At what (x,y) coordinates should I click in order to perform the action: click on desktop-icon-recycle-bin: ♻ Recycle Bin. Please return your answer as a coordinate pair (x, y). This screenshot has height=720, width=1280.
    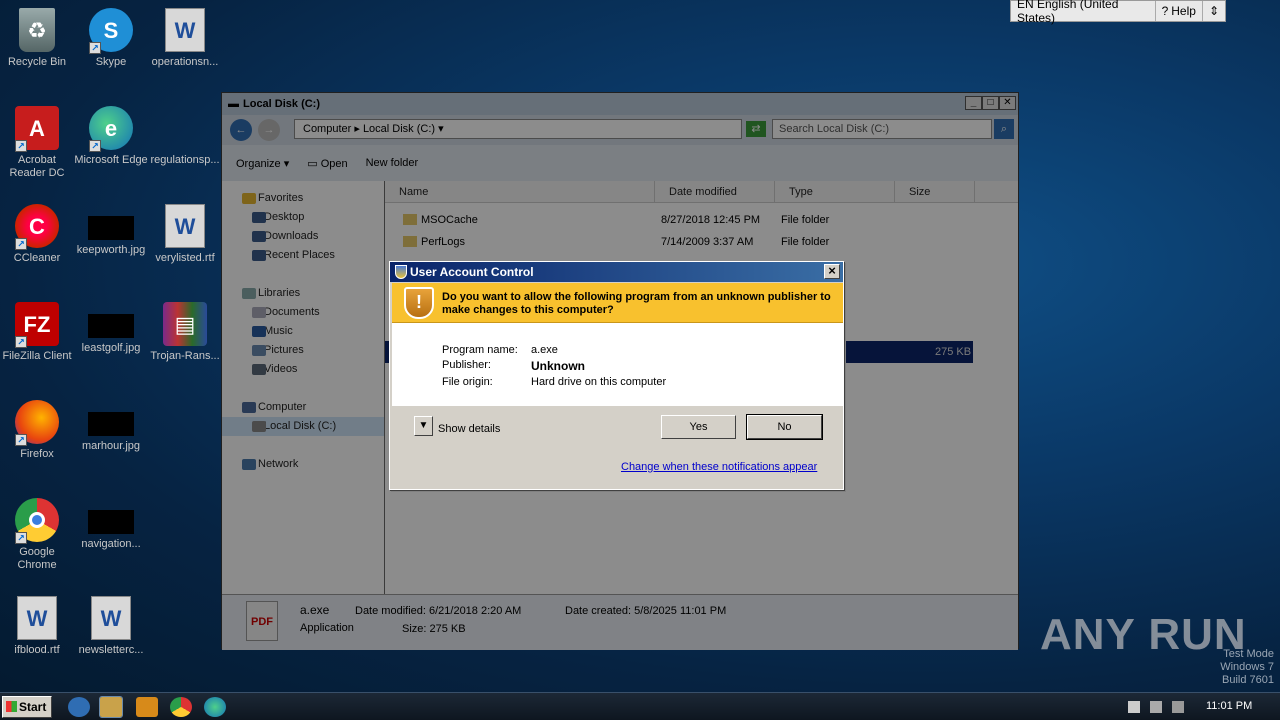
    Looking at the image, I should click on (37, 38).